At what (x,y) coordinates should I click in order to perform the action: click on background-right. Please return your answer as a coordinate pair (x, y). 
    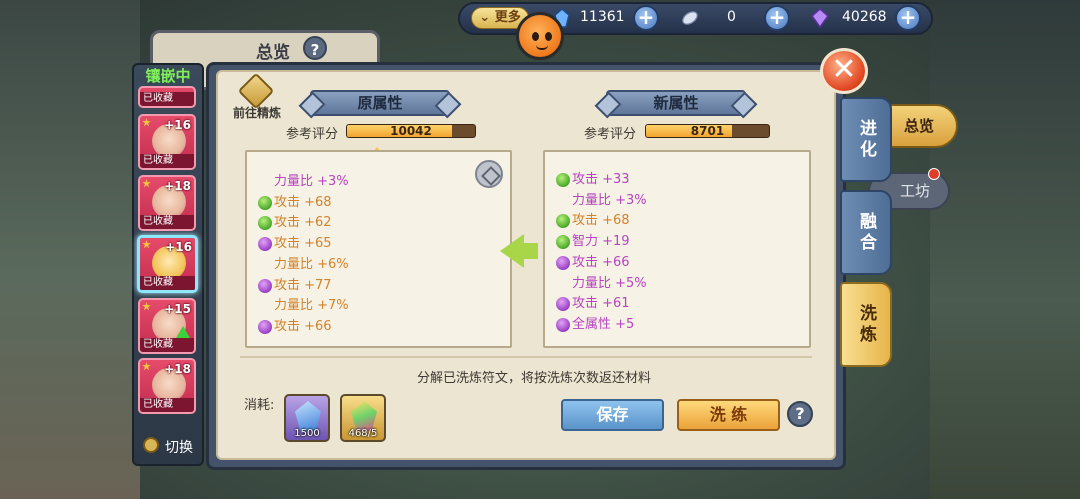
    Looking at the image, I should click on (1005, 249).